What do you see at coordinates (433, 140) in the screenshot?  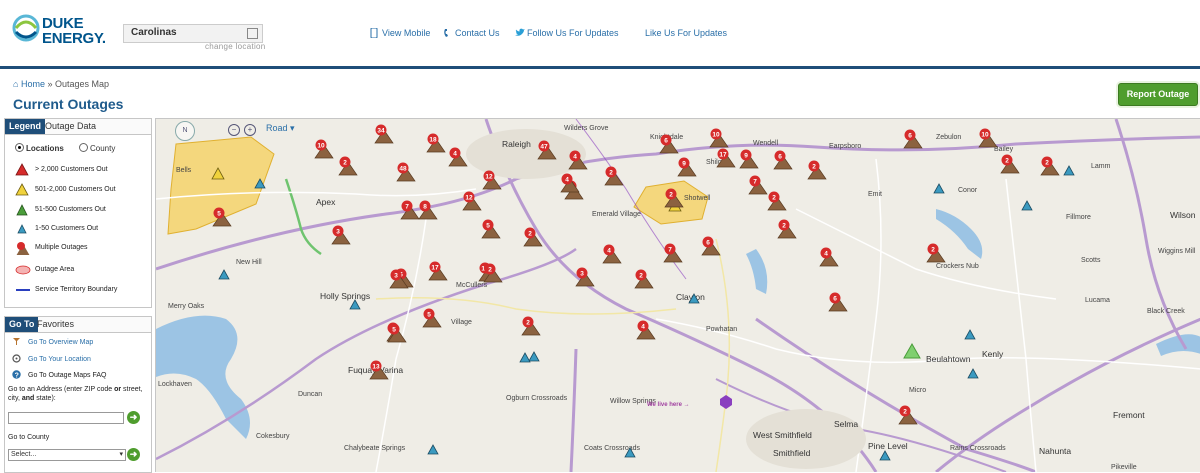 I see `outage-count-label: 18` at bounding box center [433, 140].